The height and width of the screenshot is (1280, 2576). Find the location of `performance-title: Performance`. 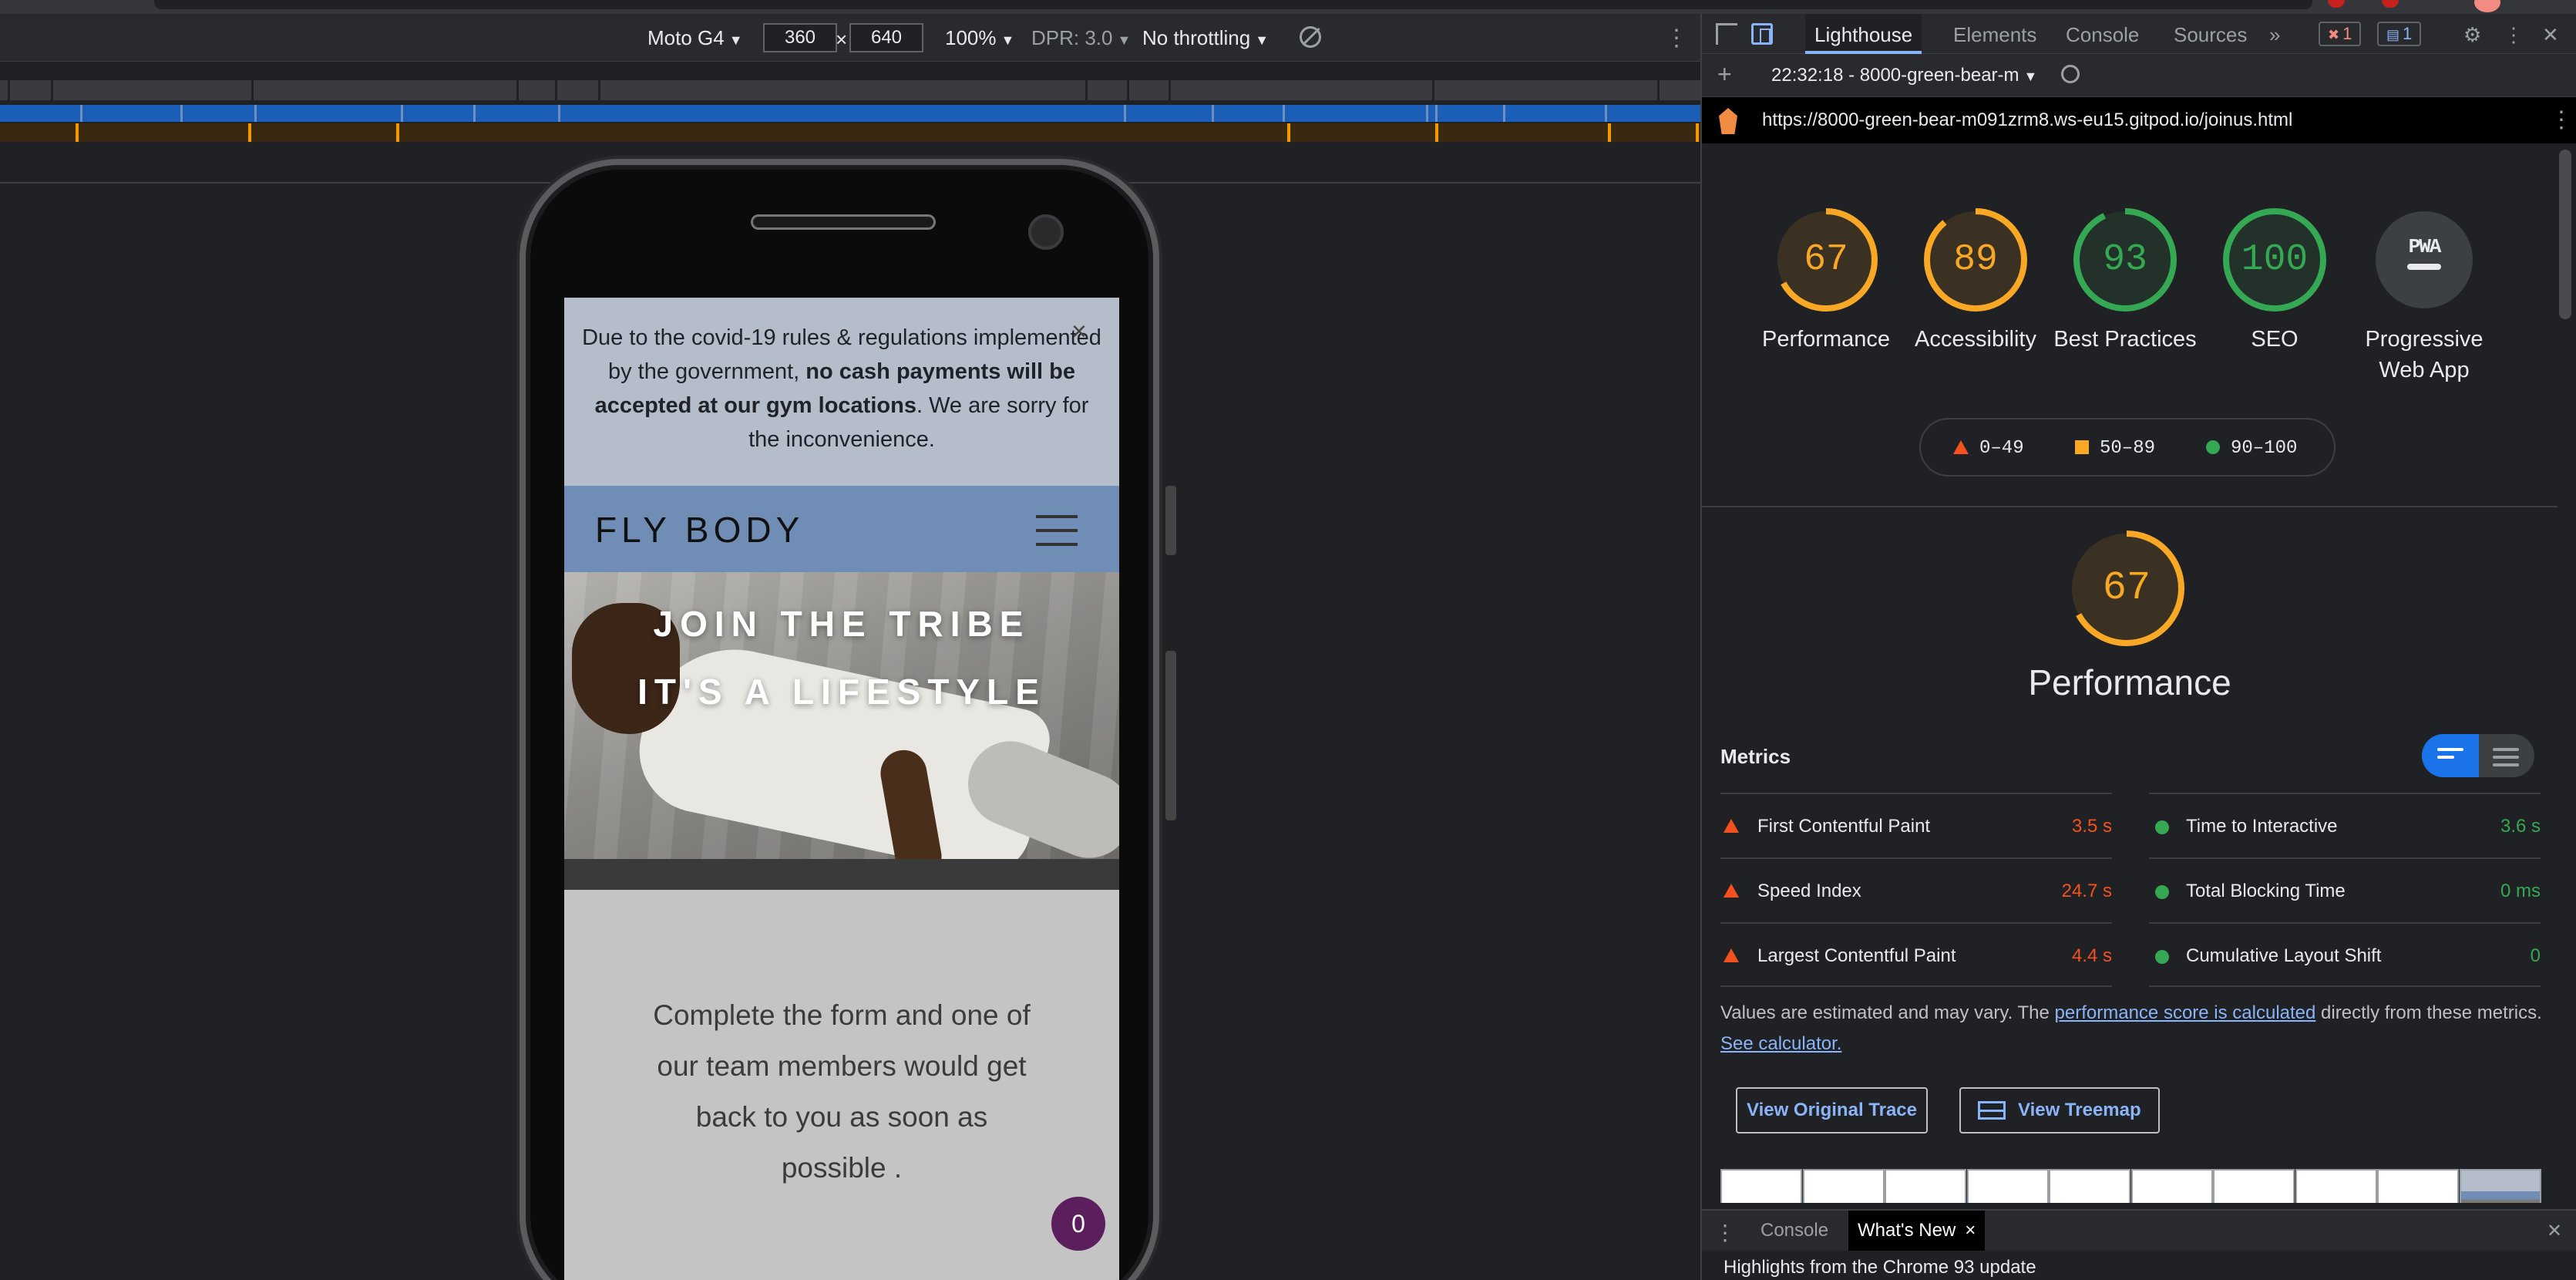

performance-title: Performance is located at coordinates (2129, 682).